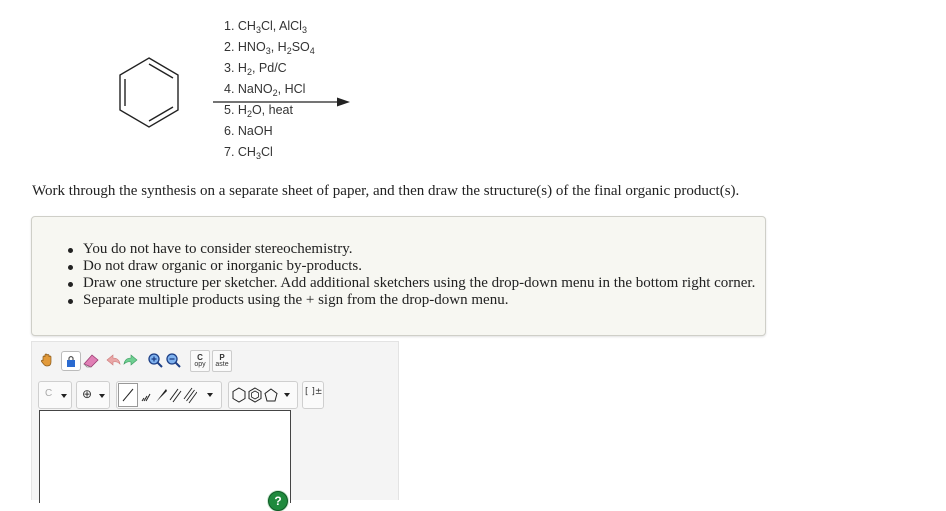 This screenshot has width=946, height=511. Describe the element at coordinates (71, 361) in the screenshot. I see `lasso-icon` at that location.